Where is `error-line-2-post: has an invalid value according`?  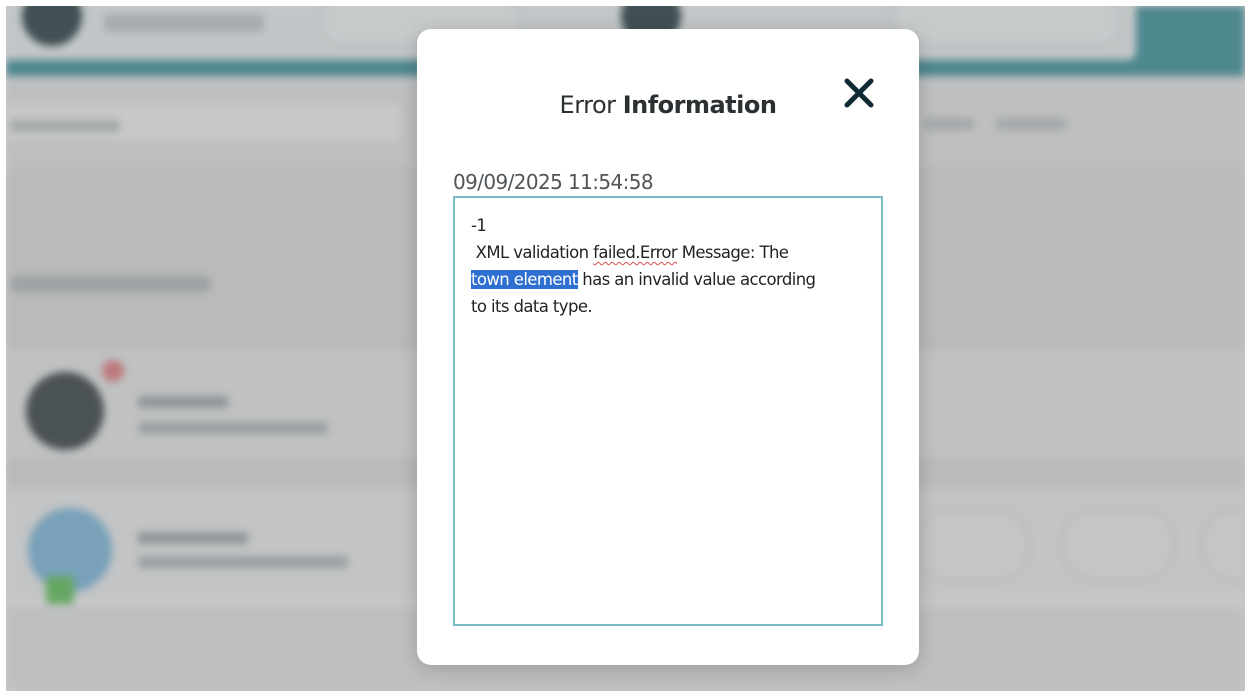
error-line-2-post: has an invalid value according is located at coordinates (696, 279).